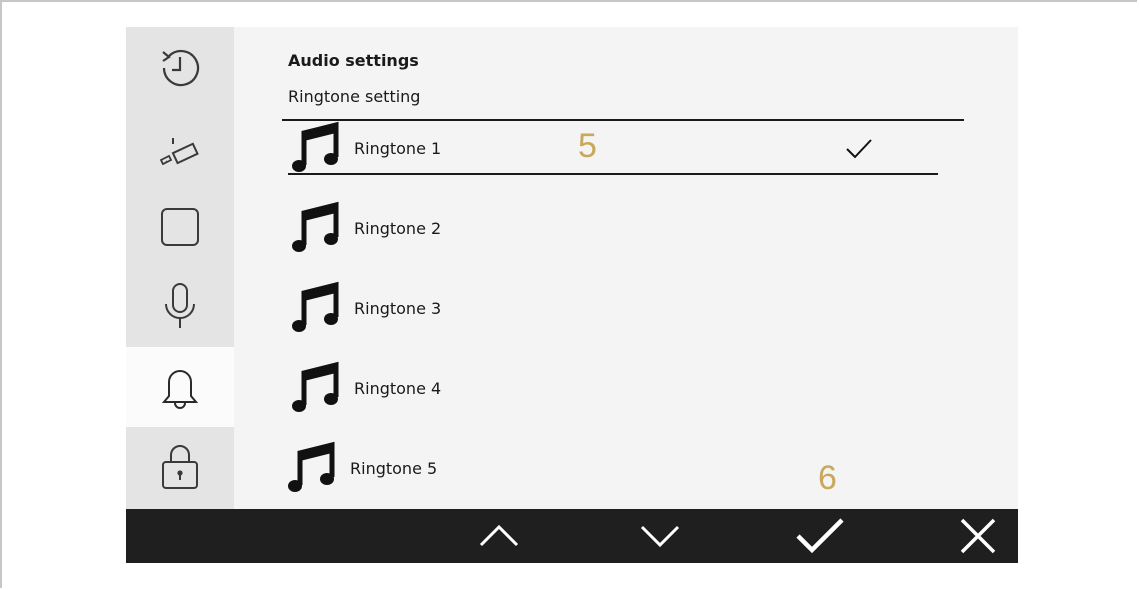 Image resolution: width=1139 pixels, height=590 pixels. I want to click on square-icon, so click(180, 227).